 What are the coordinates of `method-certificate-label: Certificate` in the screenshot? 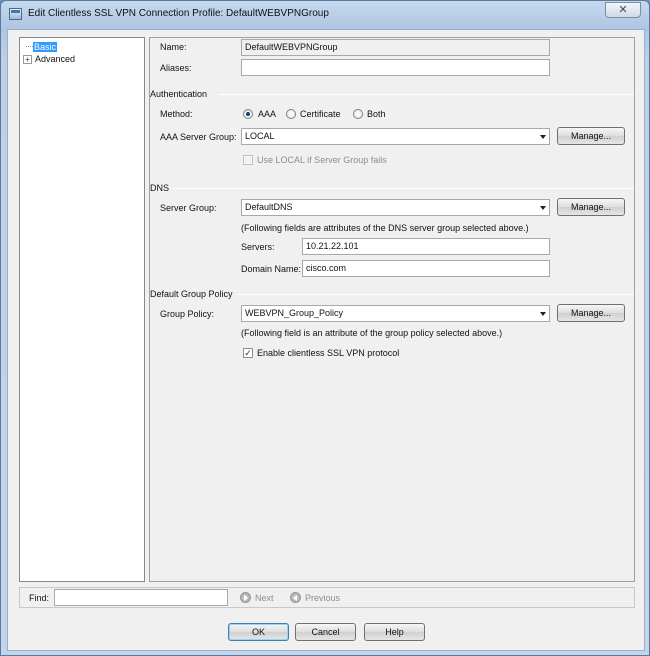 It's located at (320, 114).